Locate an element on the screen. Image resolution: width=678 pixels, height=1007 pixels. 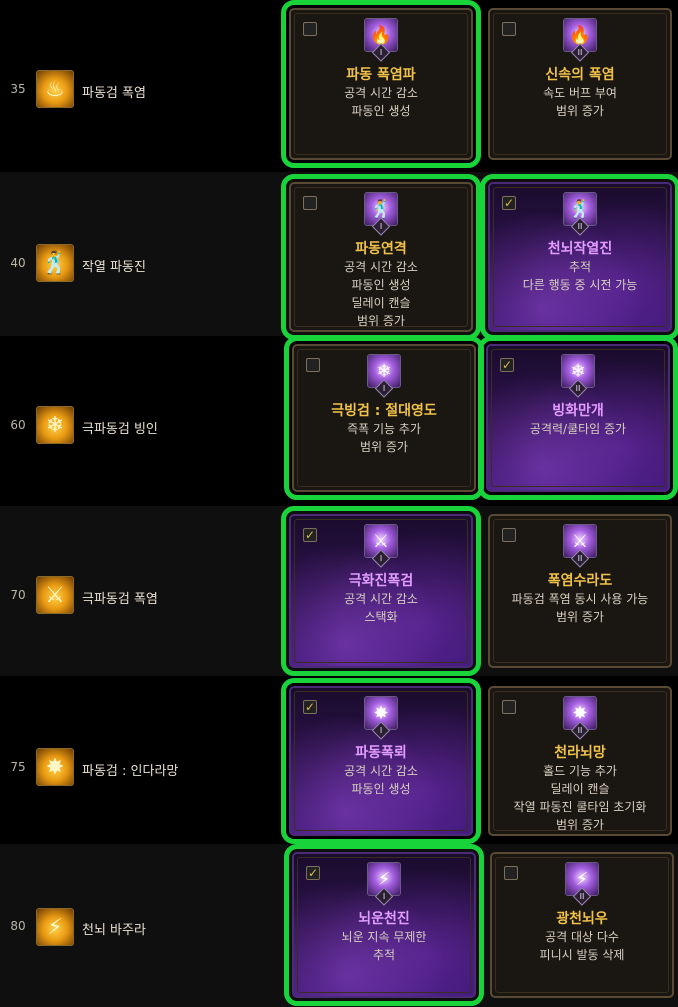
rune-option-card: 🕺 I 파동연격 공격 시간 감소 파동인 생성 딜레이 캔슬 범위 증가 is located at coordinates (381, 257).